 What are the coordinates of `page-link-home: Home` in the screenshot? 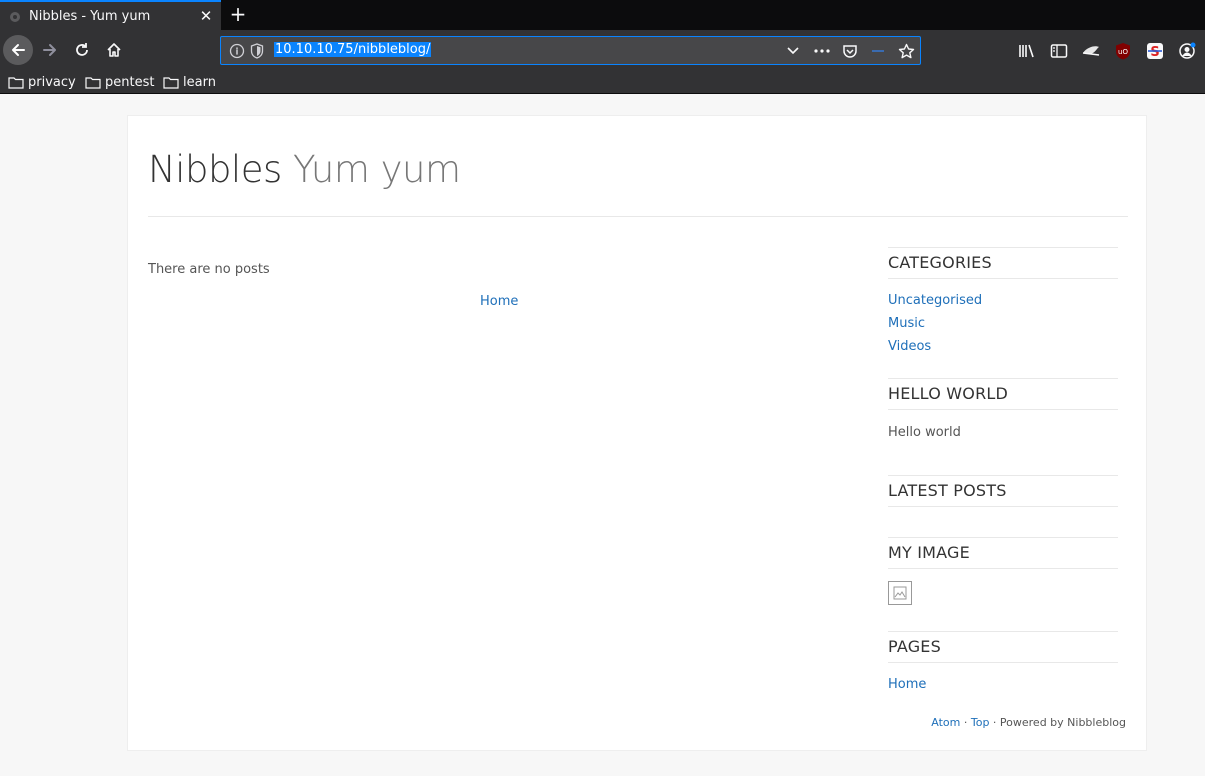 It's located at (907, 684).